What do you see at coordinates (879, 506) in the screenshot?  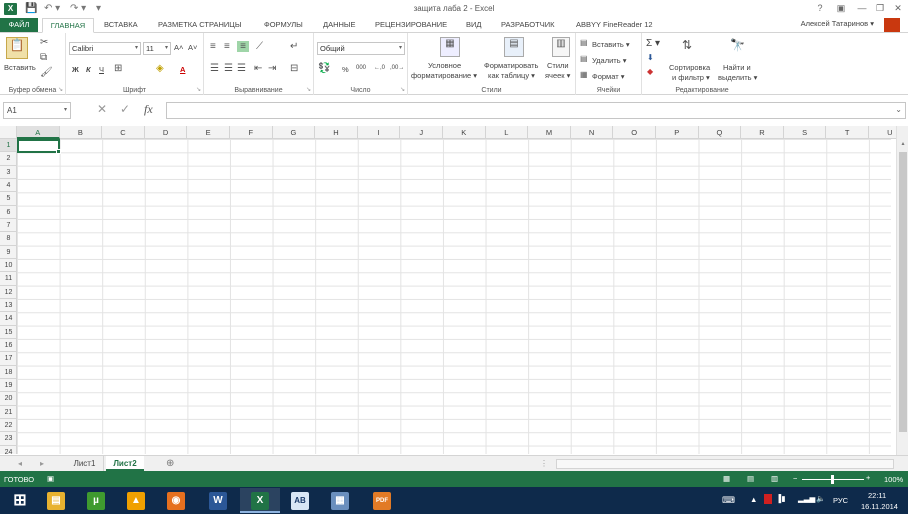 I see `clock-date: 16.11.2014` at bounding box center [879, 506].